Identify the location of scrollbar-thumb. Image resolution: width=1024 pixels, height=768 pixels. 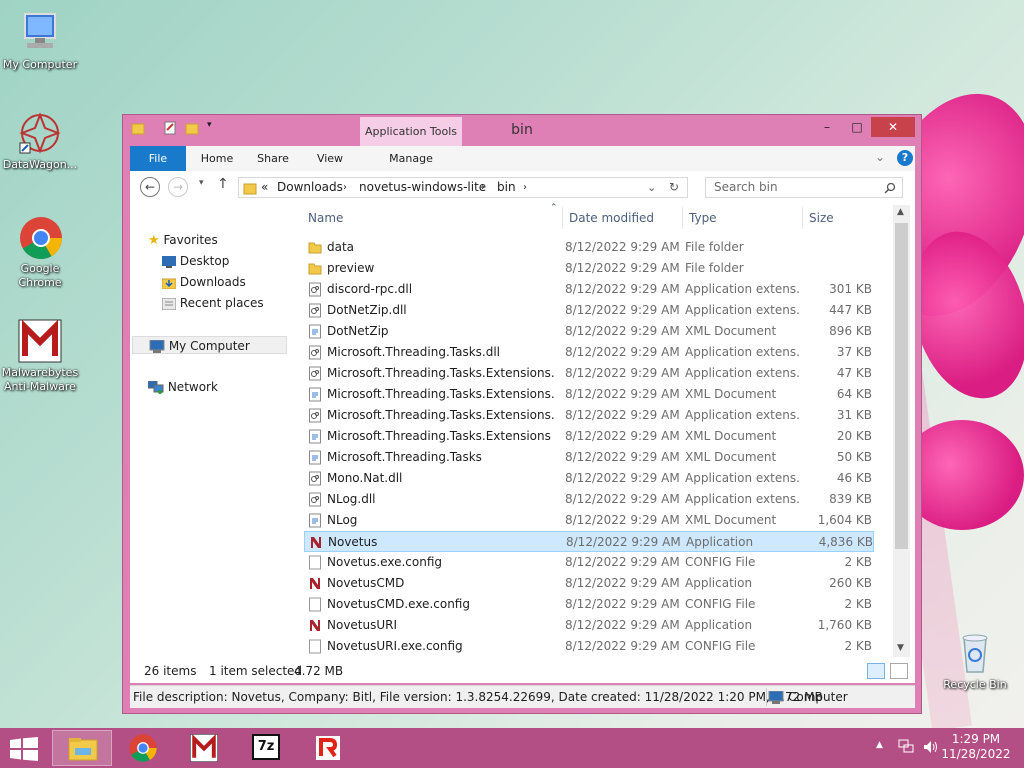
(901, 386).